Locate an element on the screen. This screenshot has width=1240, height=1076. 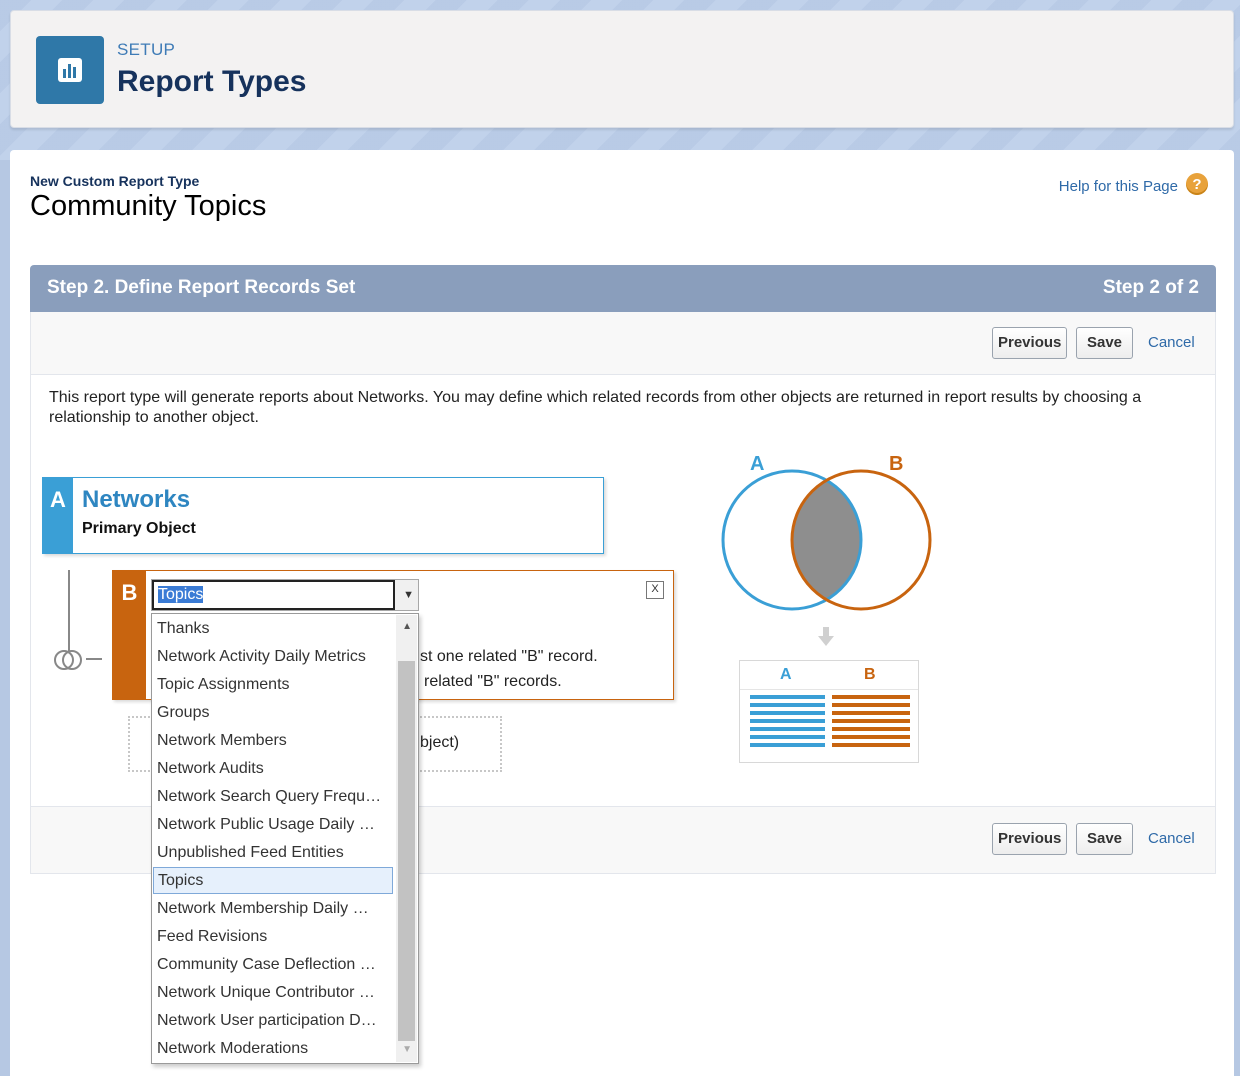
related-object-select: Topics ▼ is located at coordinates (285, 595).